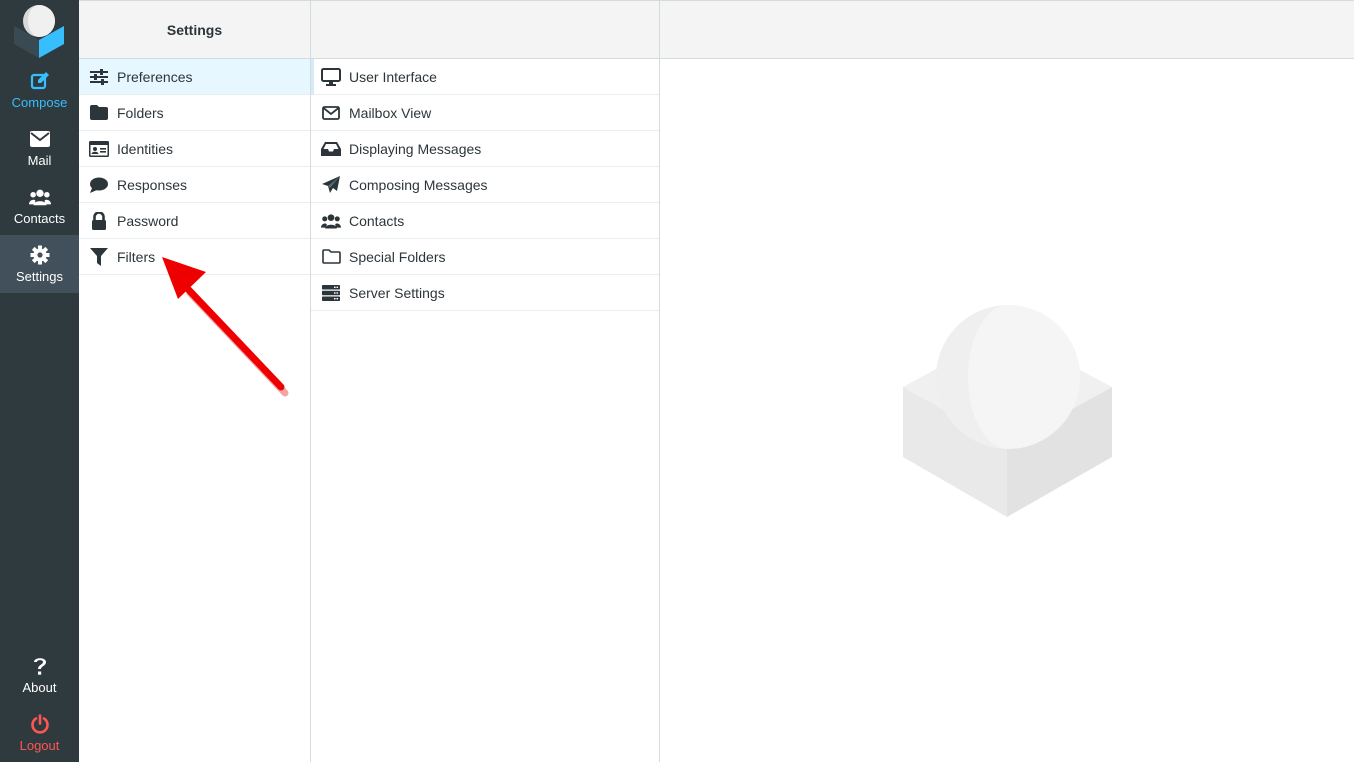  Describe the element at coordinates (39, 31) in the screenshot. I see `logo-icon` at that location.